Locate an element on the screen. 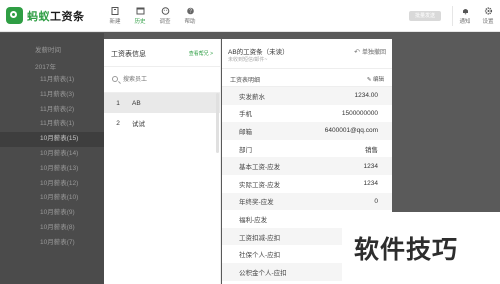  history-icon is located at coordinates (140, 11).